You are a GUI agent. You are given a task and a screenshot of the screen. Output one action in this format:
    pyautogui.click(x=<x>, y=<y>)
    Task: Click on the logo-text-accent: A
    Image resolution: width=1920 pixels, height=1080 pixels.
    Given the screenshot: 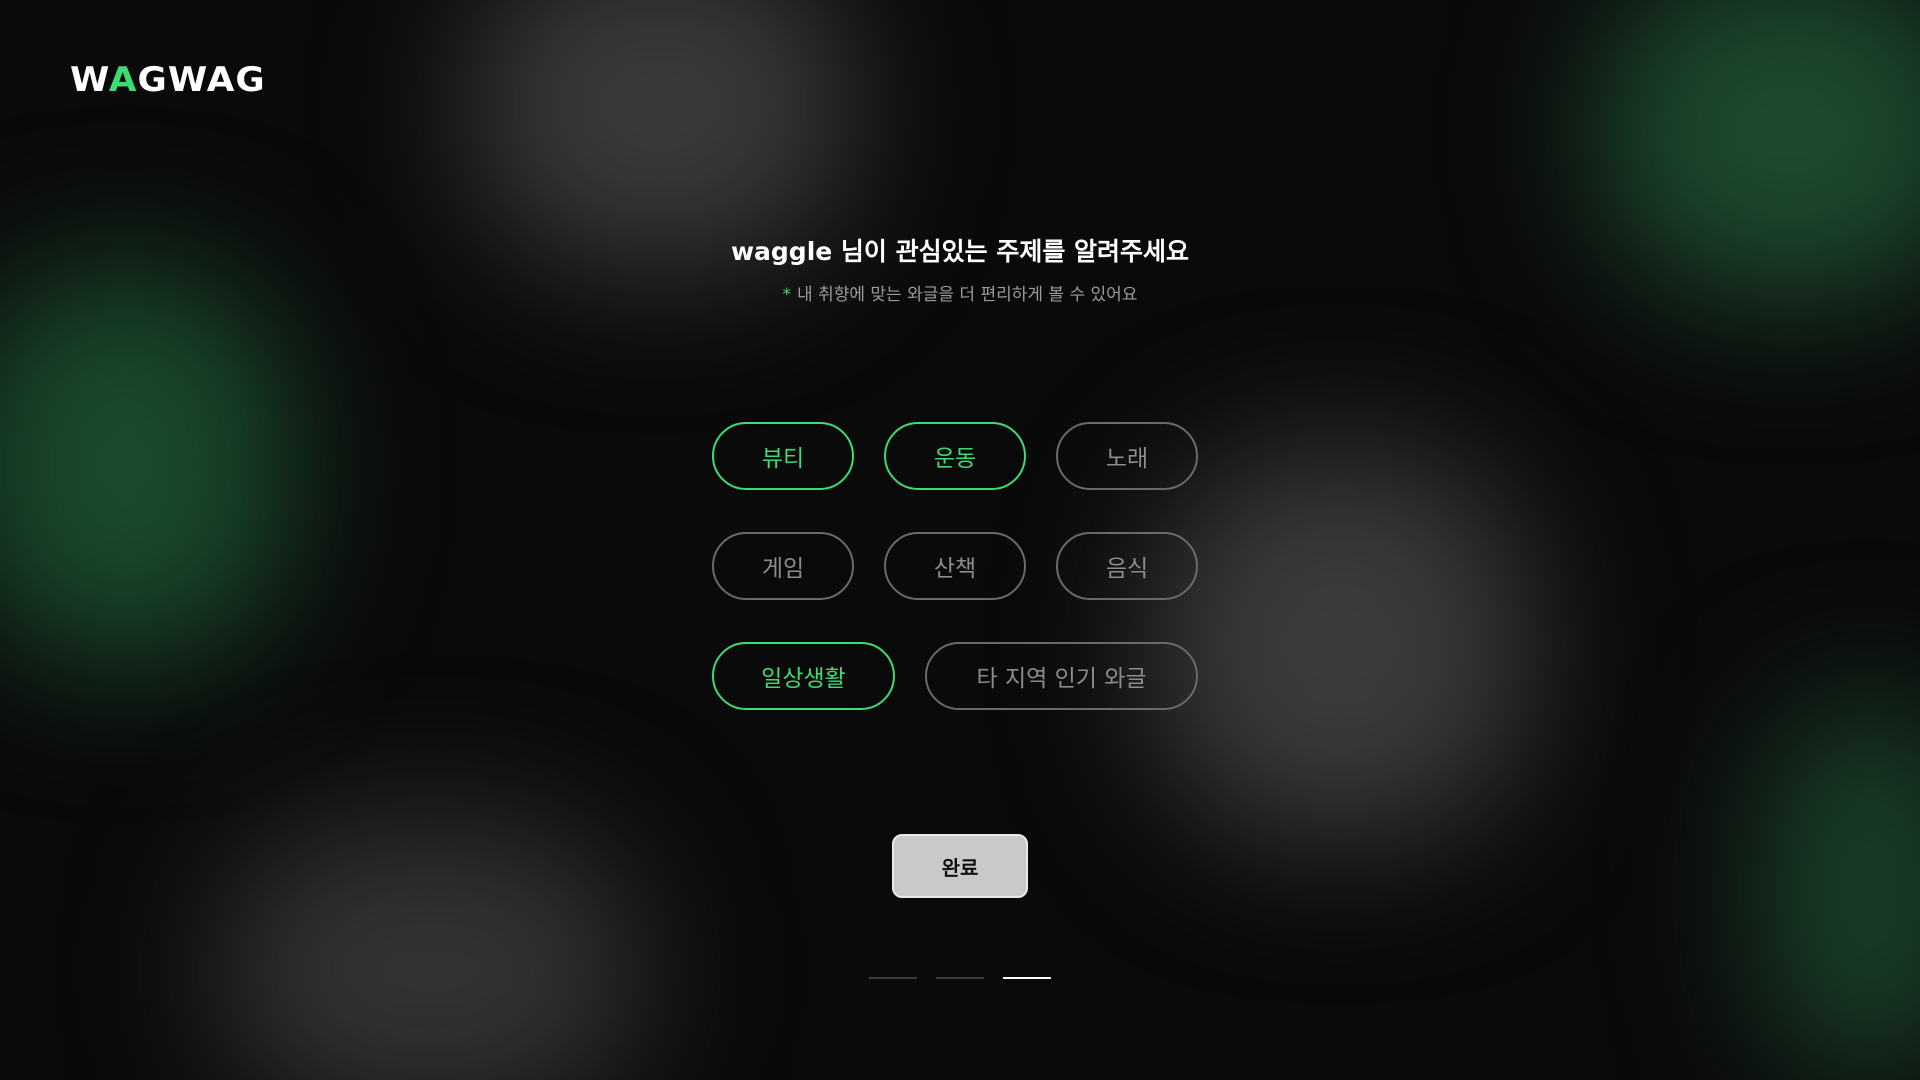 What is the action you would take?
    pyautogui.click(x=123, y=80)
    